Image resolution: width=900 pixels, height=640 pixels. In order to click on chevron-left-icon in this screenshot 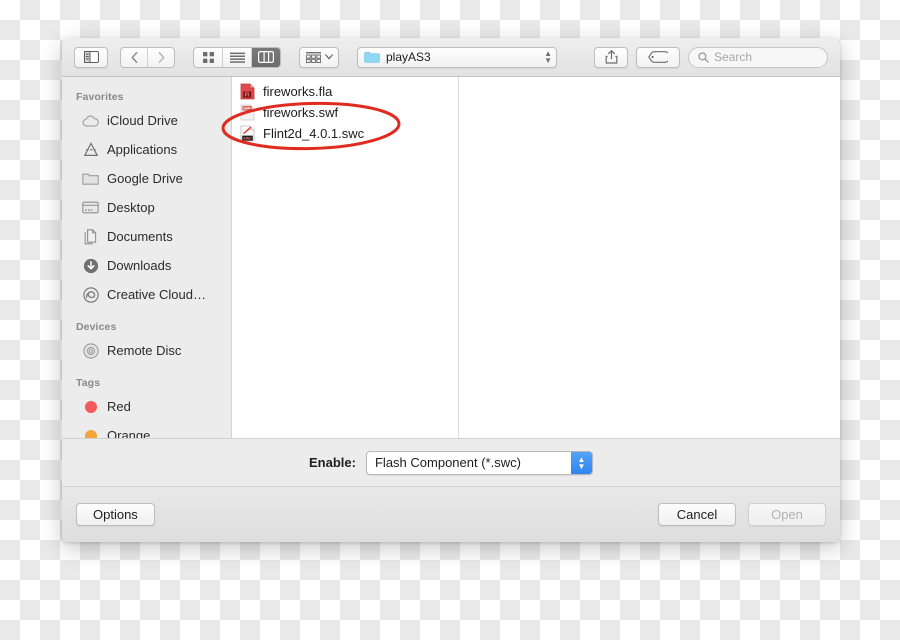, I will do `click(134, 57)`.